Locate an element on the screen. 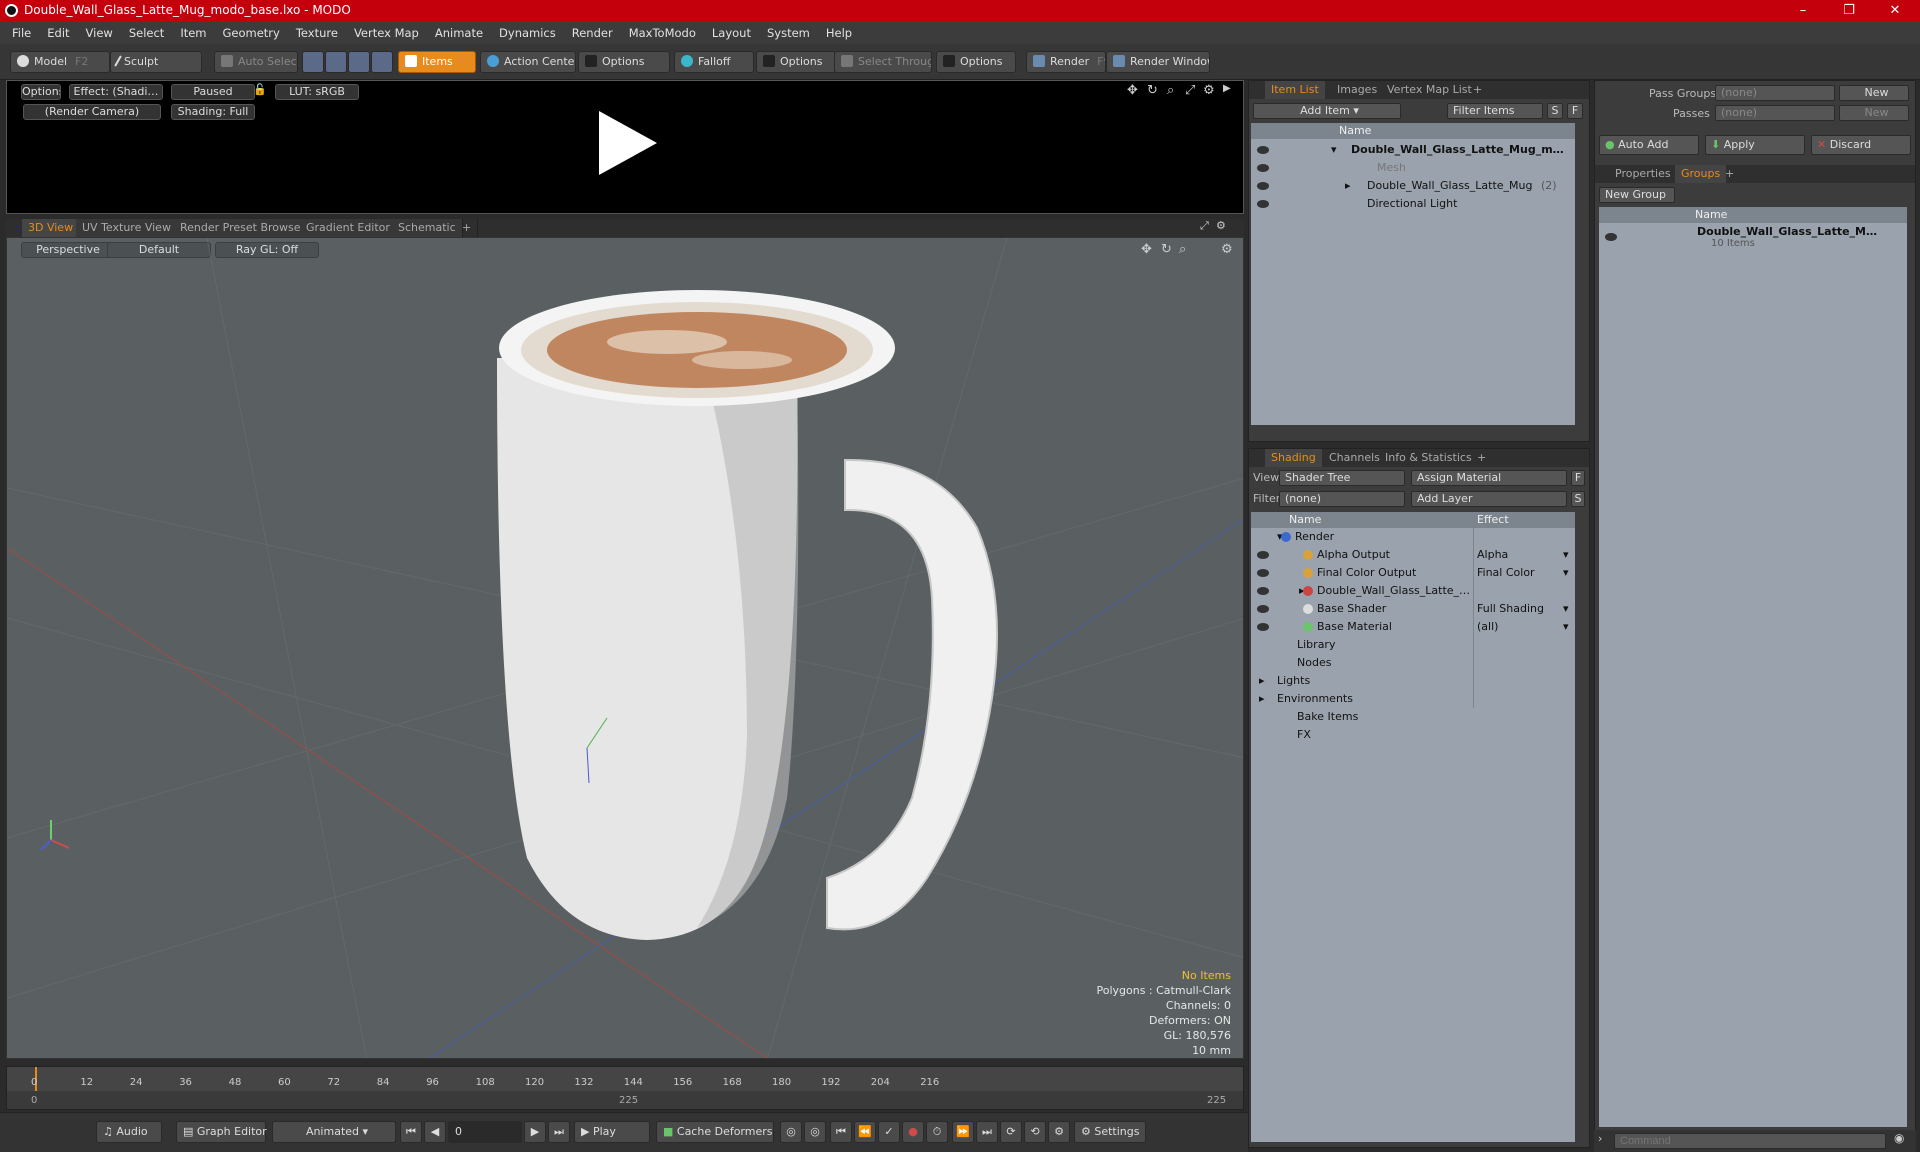 The width and height of the screenshot is (1920, 1152). tab-properties: Properties is located at coordinates (1643, 174).